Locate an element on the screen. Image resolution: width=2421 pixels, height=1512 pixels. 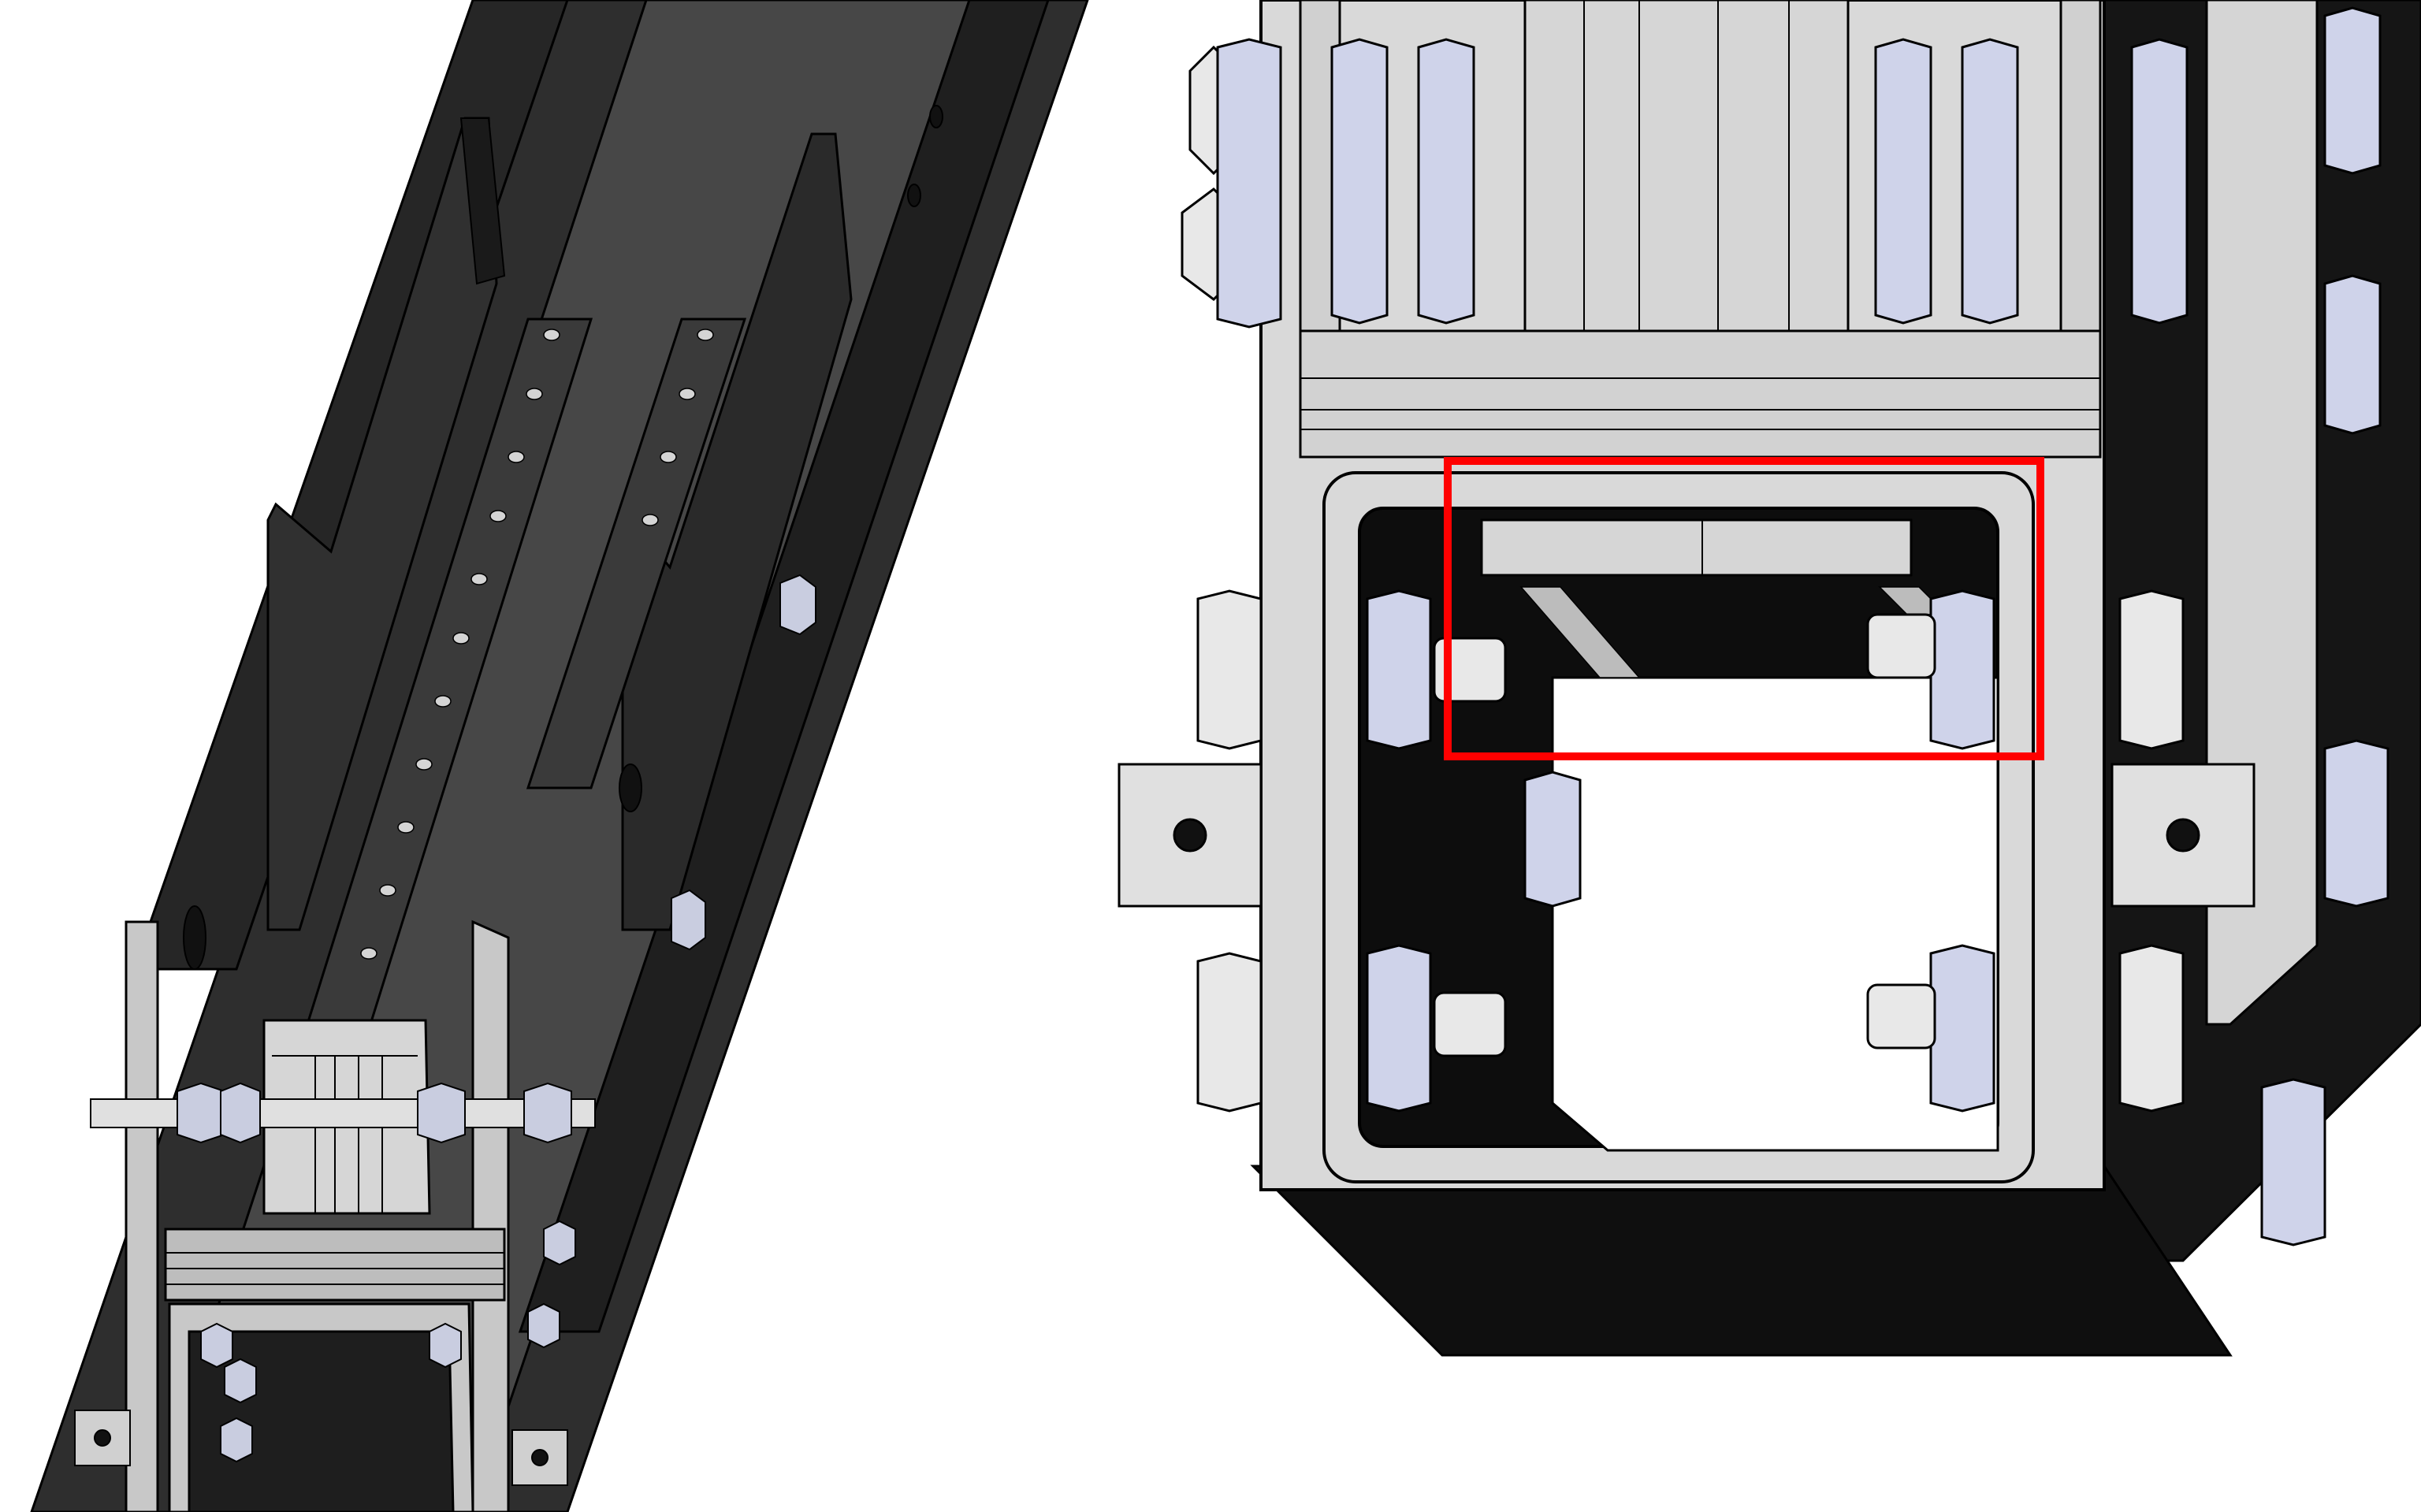
extrusion-profile-left is located at coordinates (1190, 835).